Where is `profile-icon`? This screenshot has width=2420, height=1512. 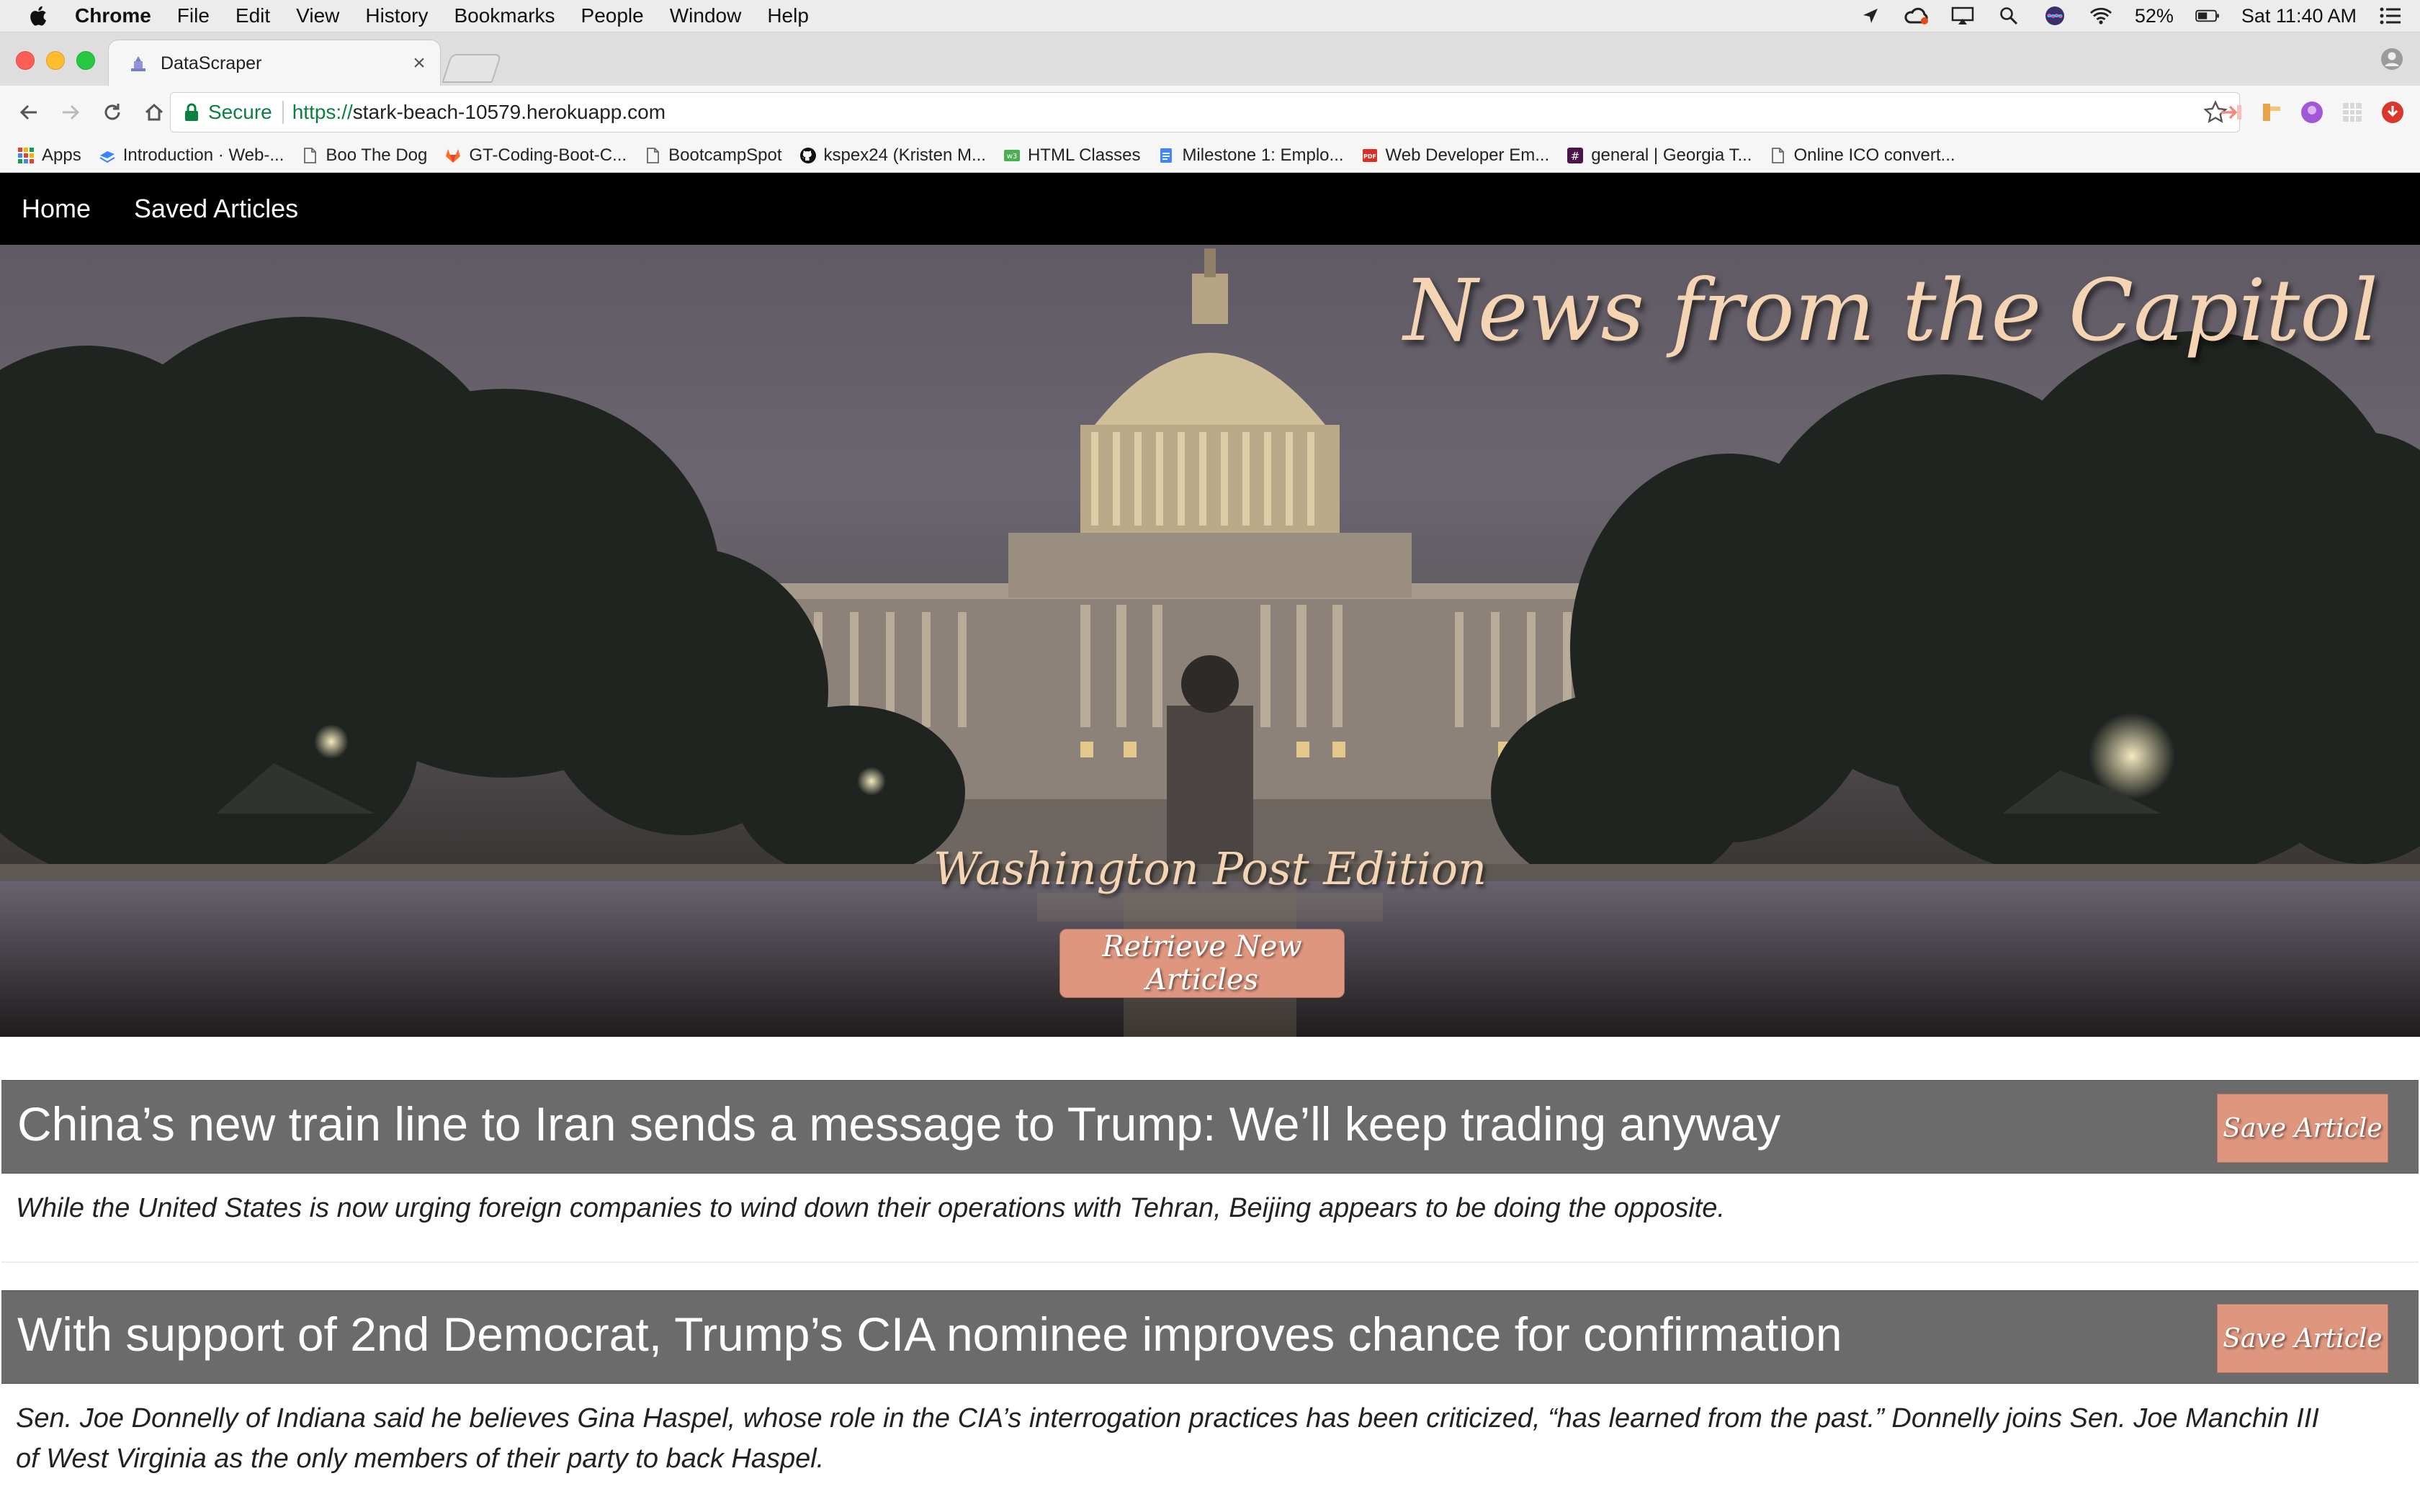 profile-icon is located at coordinates (2392, 59).